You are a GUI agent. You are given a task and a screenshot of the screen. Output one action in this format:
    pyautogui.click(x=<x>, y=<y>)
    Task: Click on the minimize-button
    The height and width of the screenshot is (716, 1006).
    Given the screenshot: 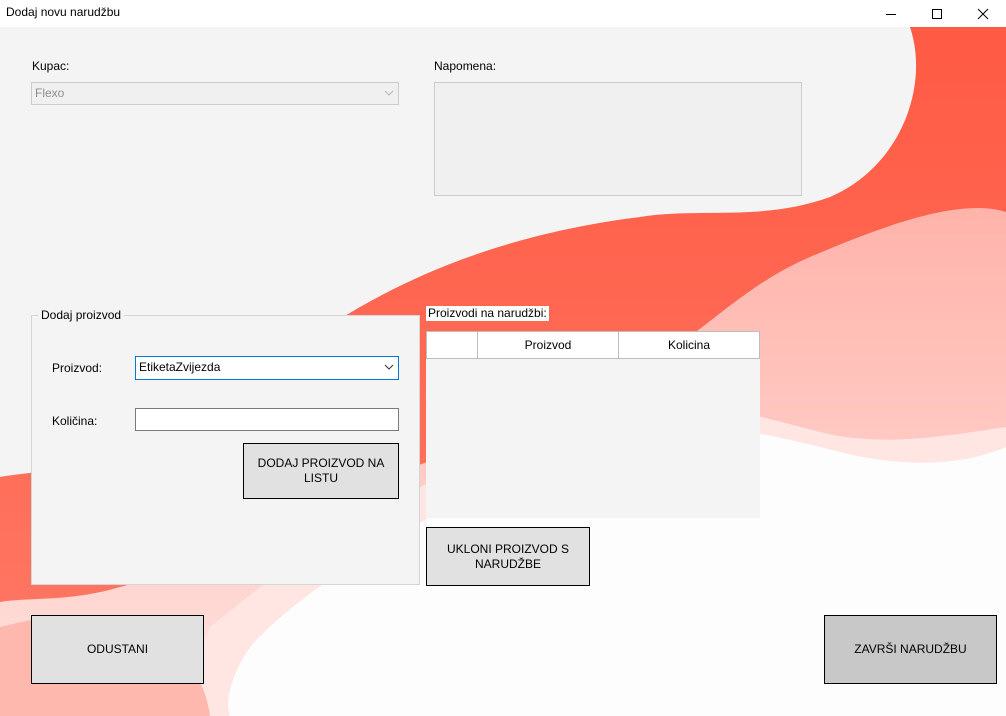 What is the action you would take?
    pyautogui.click(x=891, y=13)
    